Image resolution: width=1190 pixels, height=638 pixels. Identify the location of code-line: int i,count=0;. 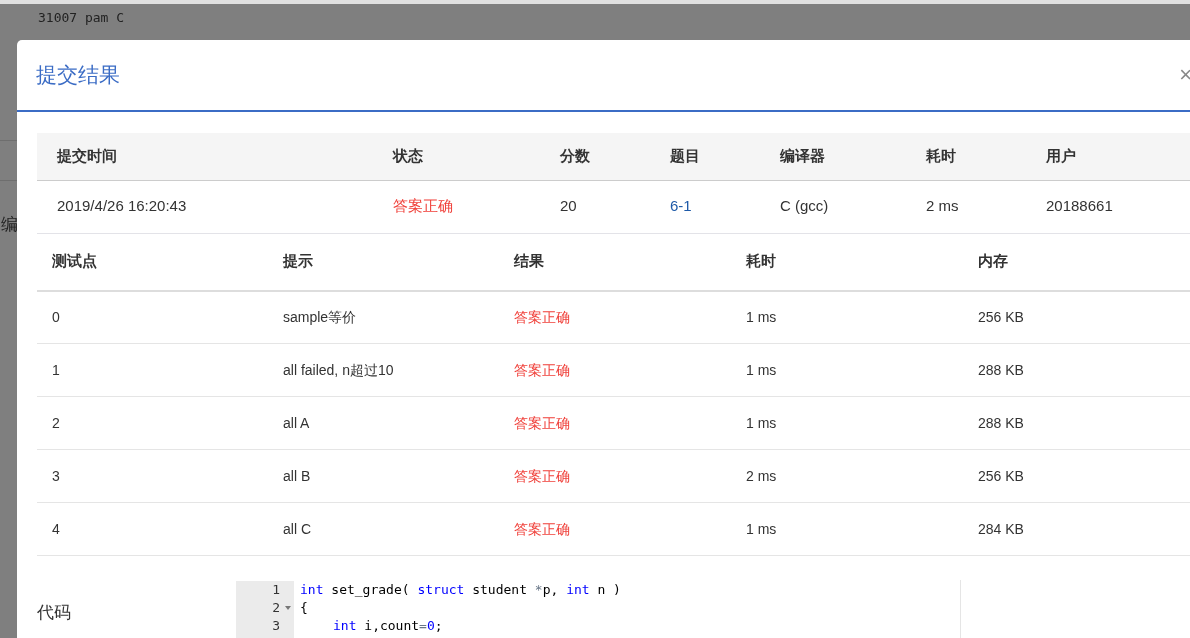
(388, 626).